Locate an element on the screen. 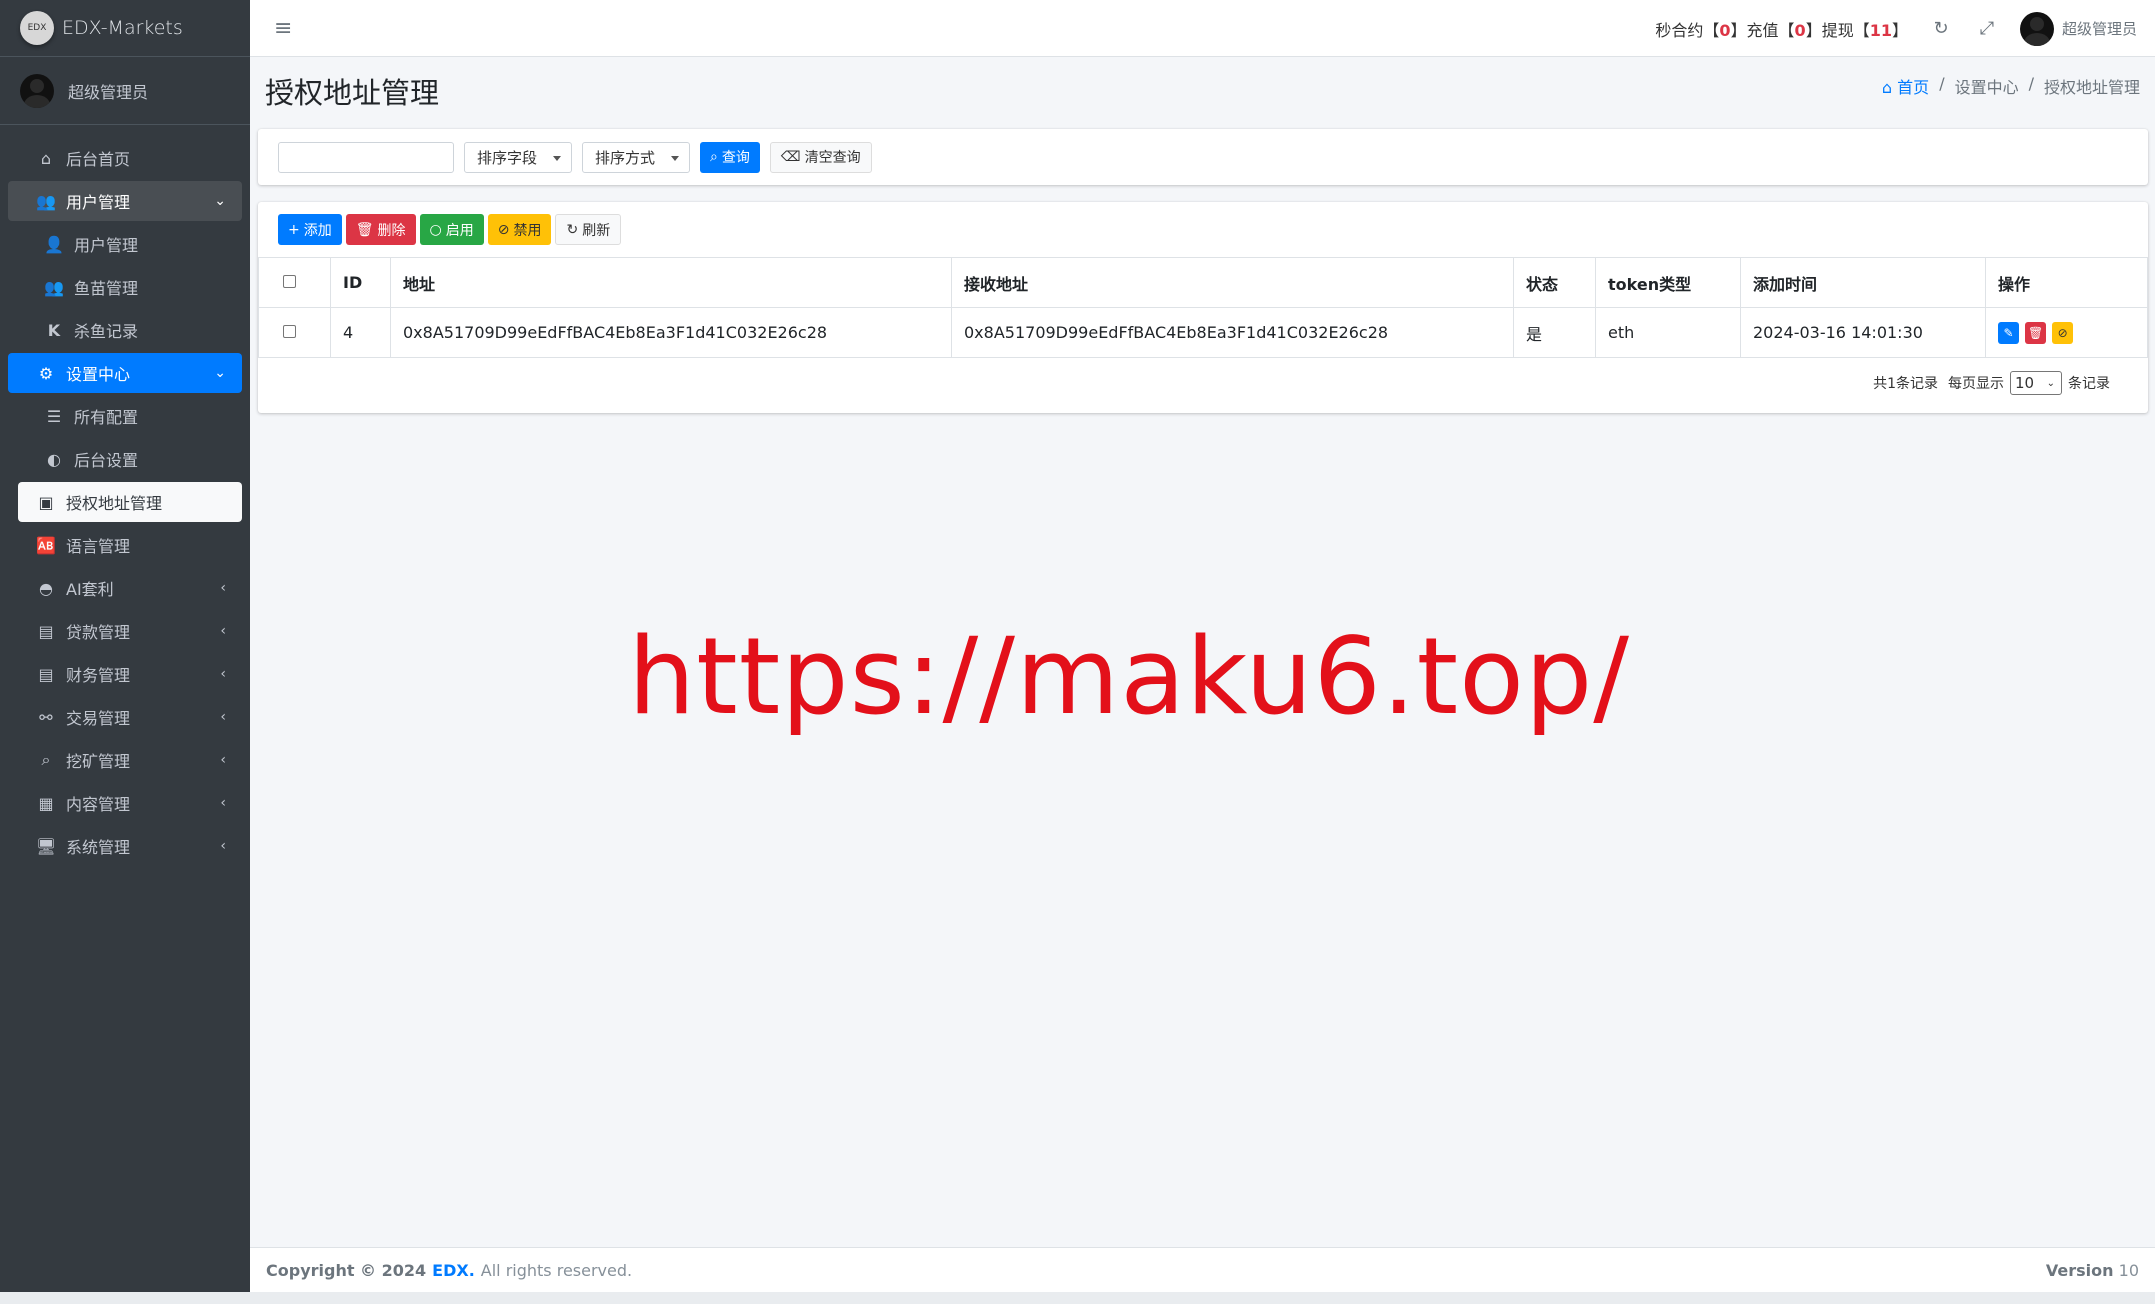 Image resolution: width=2155 pixels, height=1304 pixels. sidebar-item-fry: 👥 鱼苗管理 is located at coordinates (125, 287).